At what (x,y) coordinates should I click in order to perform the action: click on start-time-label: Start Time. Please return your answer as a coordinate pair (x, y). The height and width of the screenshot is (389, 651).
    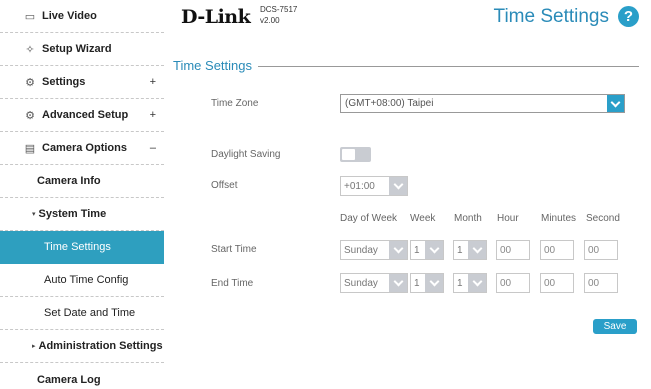
    Looking at the image, I should click on (234, 249).